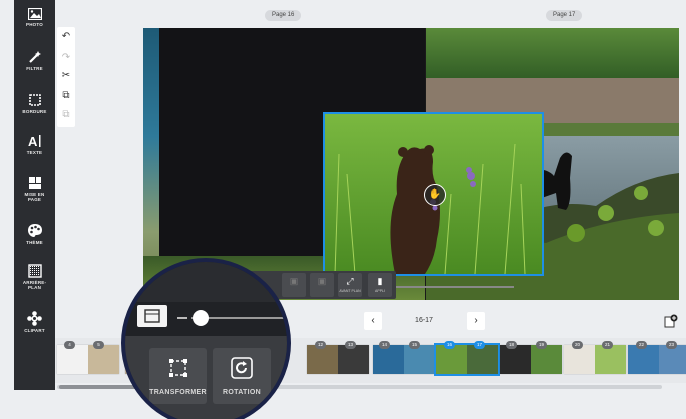  What do you see at coordinates (66, 96) in the screenshot?
I see `copy-icon: ⧉` at bounding box center [66, 96].